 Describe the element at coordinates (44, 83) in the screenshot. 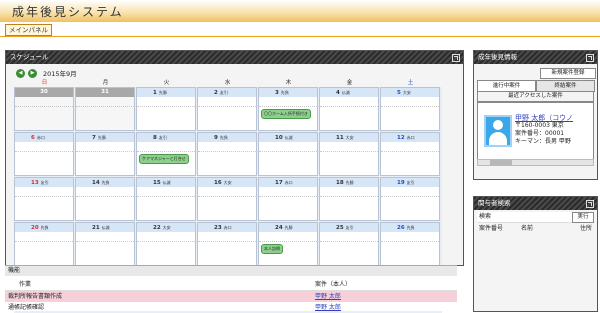

I see `dow-sunday: 日` at that location.